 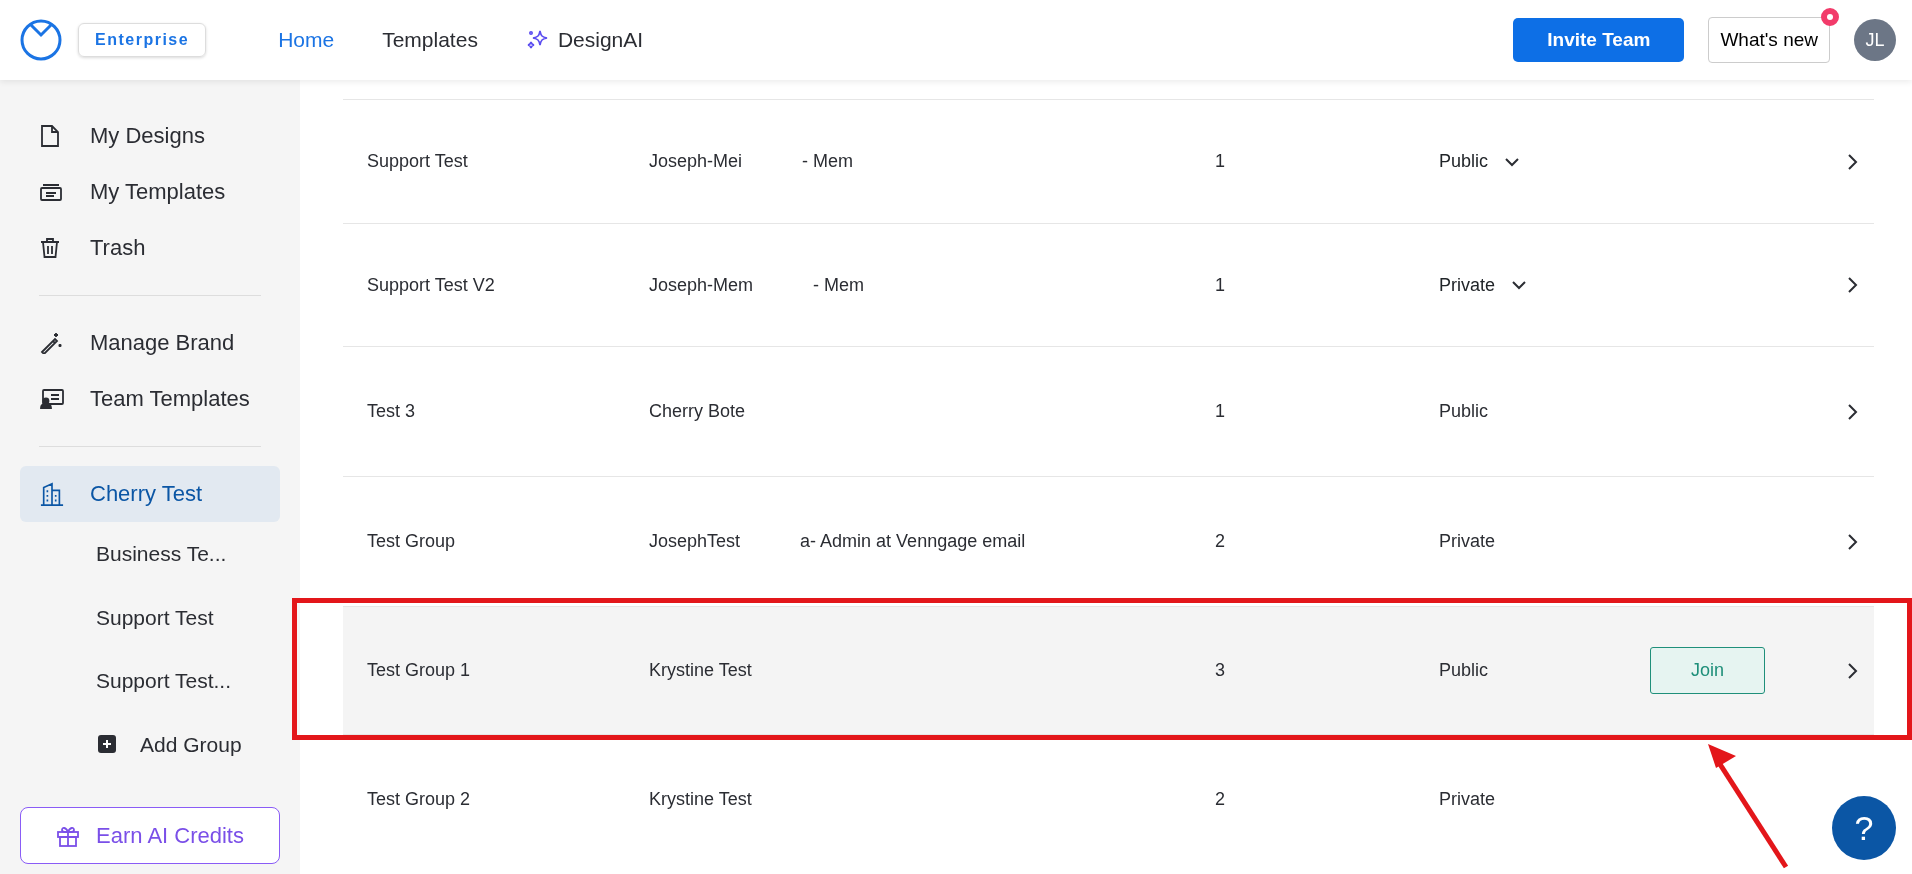 What do you see at coordinates (431, 284) in the screenshot?
I see `group-name: Support Test V2` at bounding box center [431, 284].